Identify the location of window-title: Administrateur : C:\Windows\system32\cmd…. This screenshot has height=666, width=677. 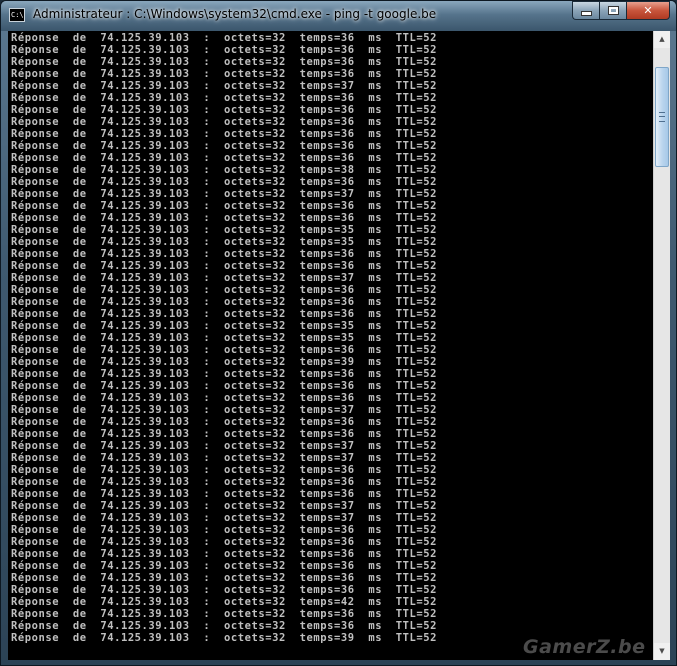
(235, 14).